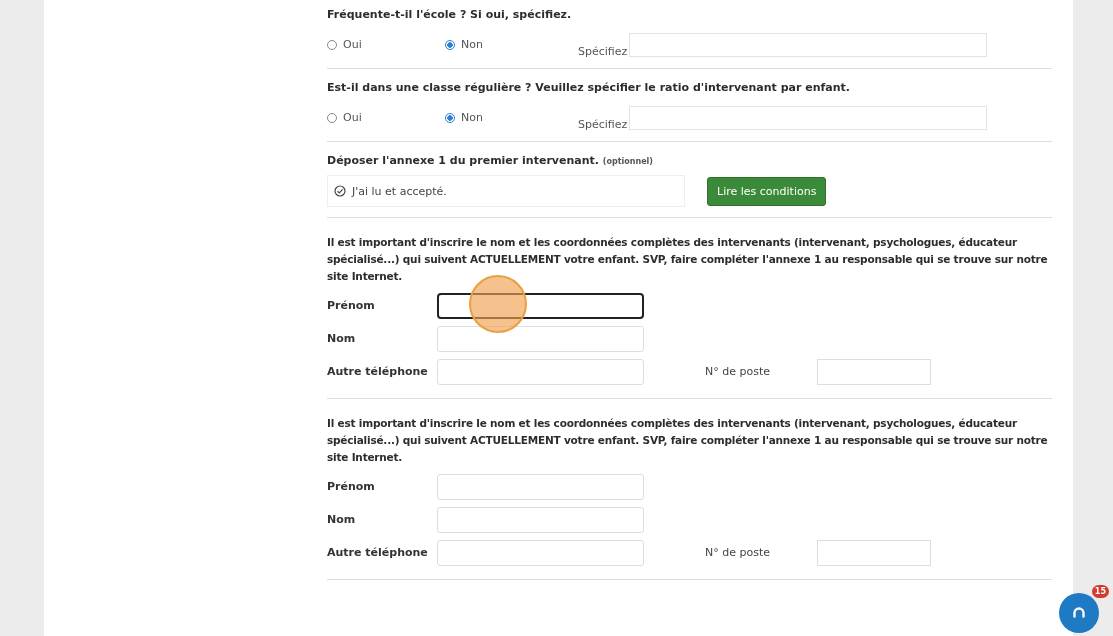 The image size is (1113, 636). What do you see at coordinates (506, 191) in the screenshot?
I see `accept-checkbox: J'ai lu et accepté.` at bounding box center [506, 191].